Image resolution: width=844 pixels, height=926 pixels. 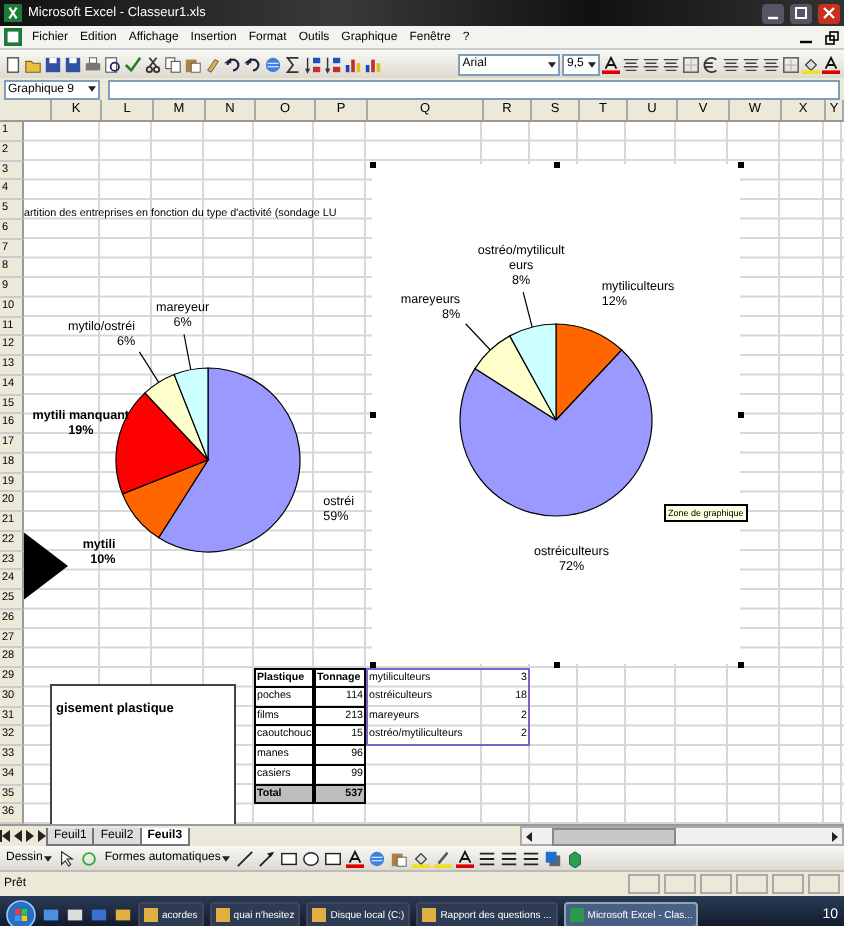 I want to click on desktop-icon, so click(x=51, y=915).